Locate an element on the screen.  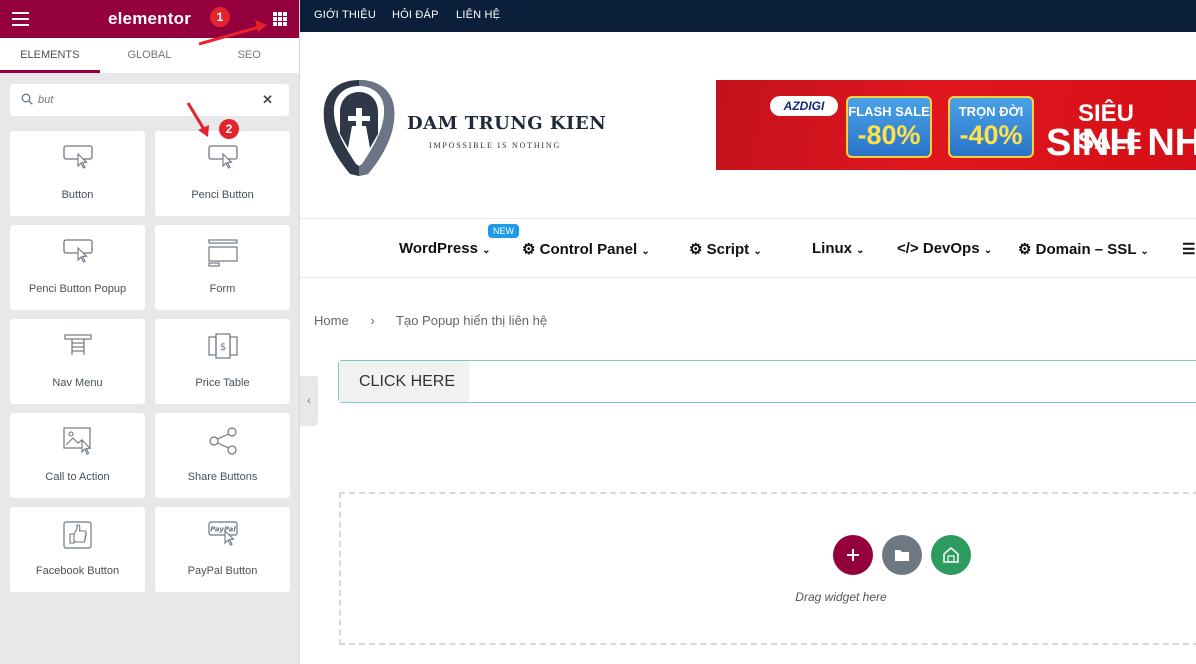
logo-tagline: IMPOSSIBLE IS NOTHING is located at coordinates (495, 145).